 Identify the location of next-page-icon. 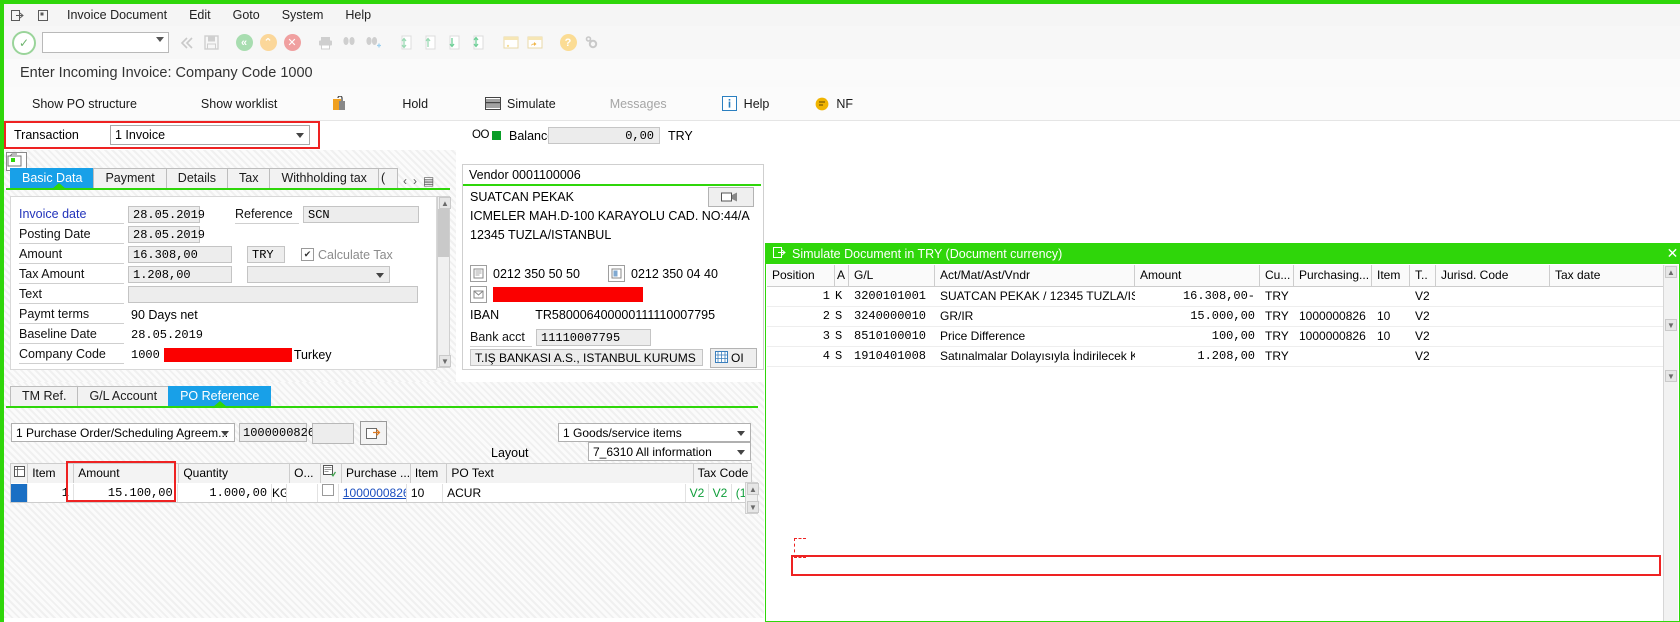
(454, 43).